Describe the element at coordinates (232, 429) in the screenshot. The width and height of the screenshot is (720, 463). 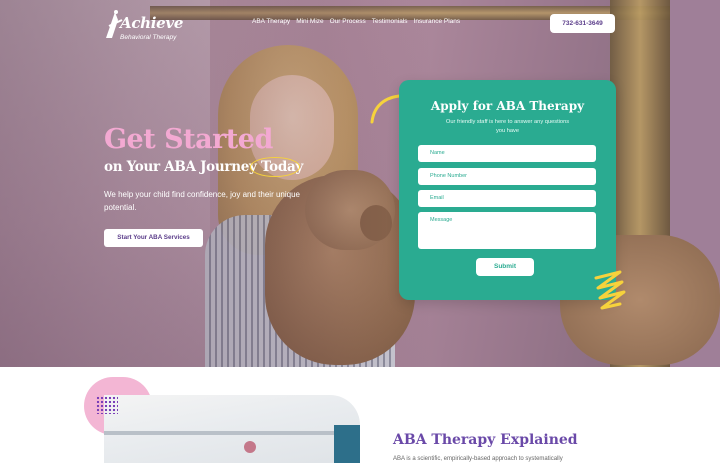
I see `section-photo` at that location.